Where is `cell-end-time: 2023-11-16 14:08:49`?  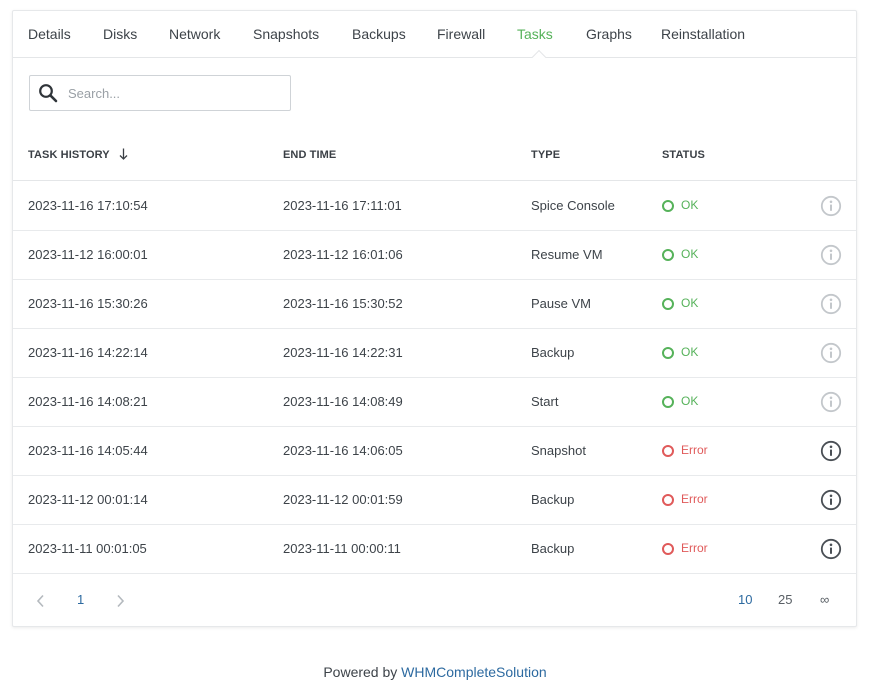 cell-end-time: 2023-11-16 14:08:49 is located at coordinates (343, 401).